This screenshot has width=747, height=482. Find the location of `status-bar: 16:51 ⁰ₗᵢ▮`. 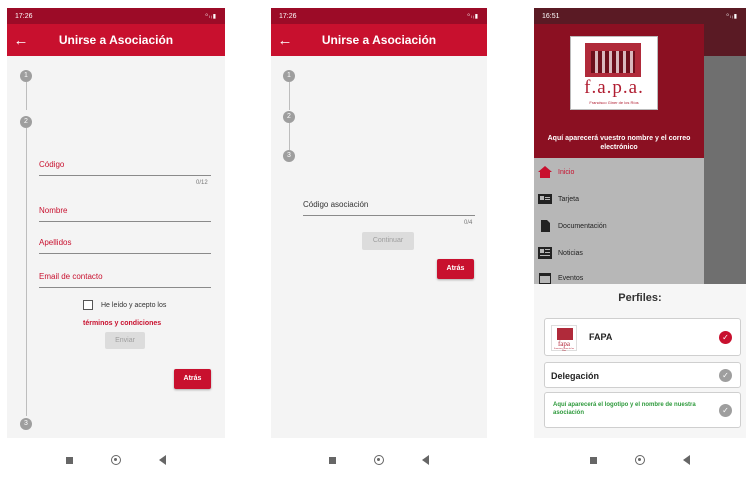

status-bar: 16:51 ⁰ₗᵢ▮ is located at coordinates (640, 16).